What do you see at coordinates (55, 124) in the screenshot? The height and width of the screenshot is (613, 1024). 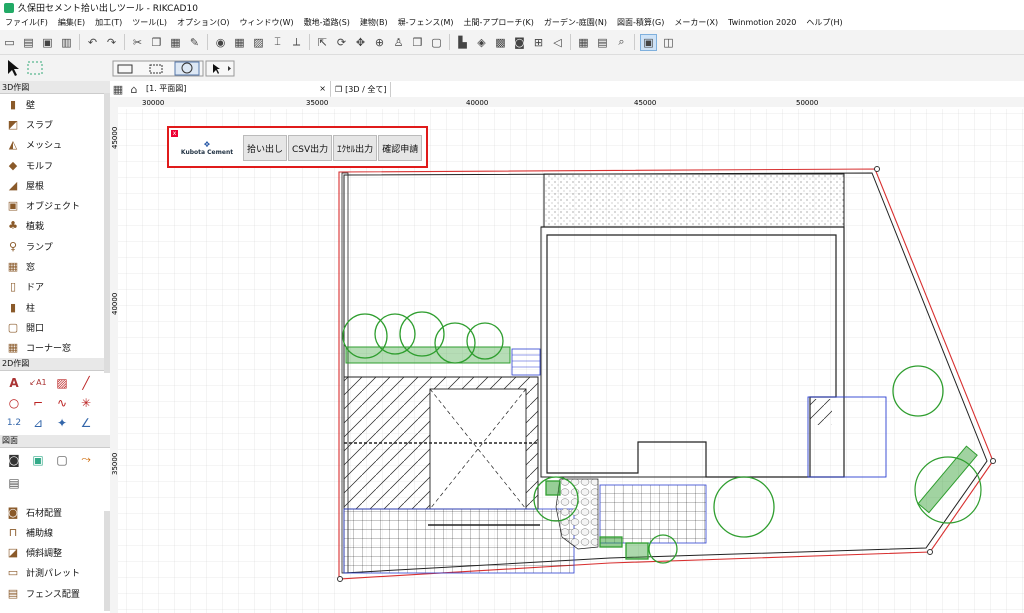 I see `sidebar-item: ◩ スラブ` at bounding box center [55, 124].